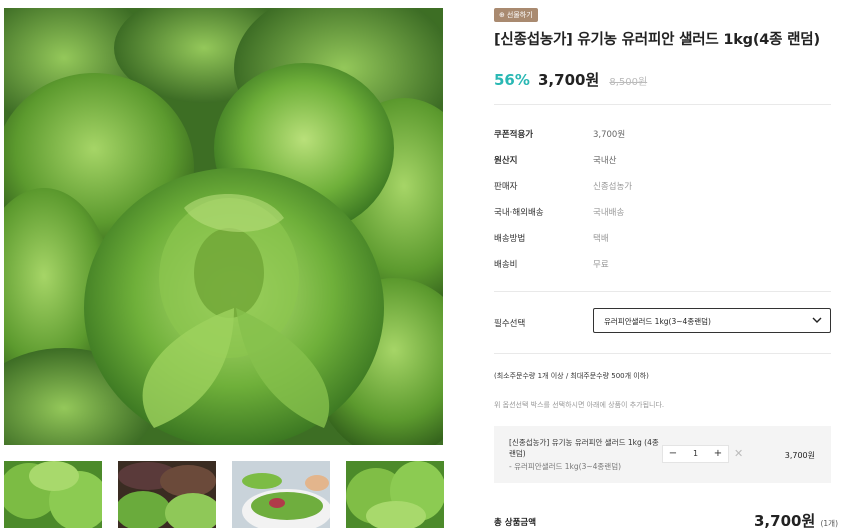  Describe the element at coordinates (519, 15) in the screenshot. I see `gift-badge-label: 선물하기` at that location.